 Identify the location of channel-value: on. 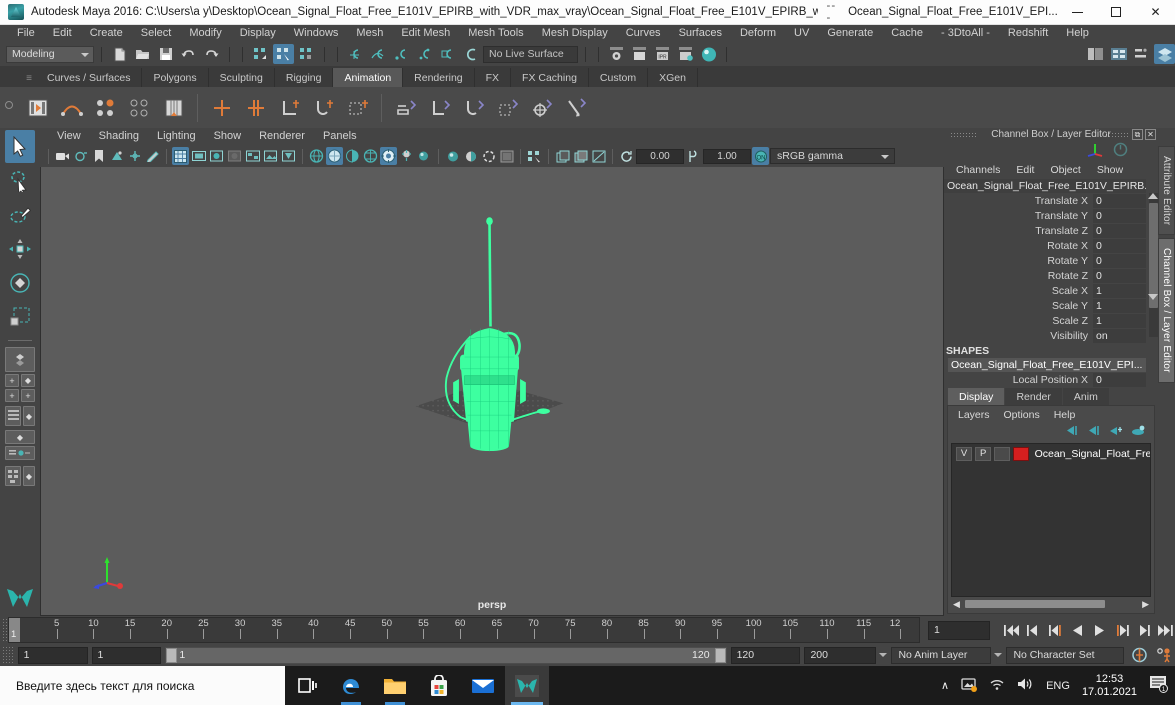
(1119, 335).